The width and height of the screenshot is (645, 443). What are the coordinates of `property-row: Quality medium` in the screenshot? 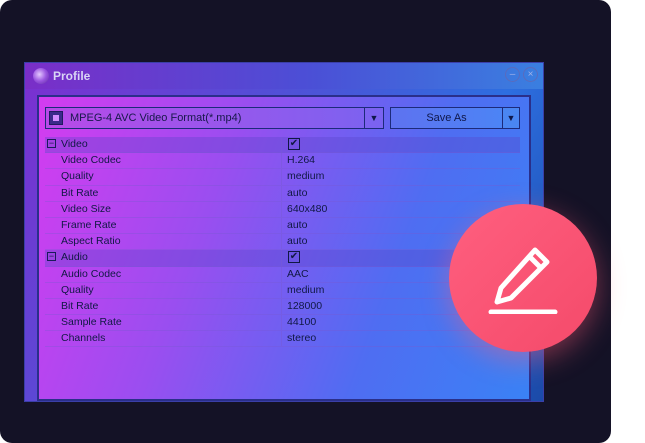 It's located at (282, 177).